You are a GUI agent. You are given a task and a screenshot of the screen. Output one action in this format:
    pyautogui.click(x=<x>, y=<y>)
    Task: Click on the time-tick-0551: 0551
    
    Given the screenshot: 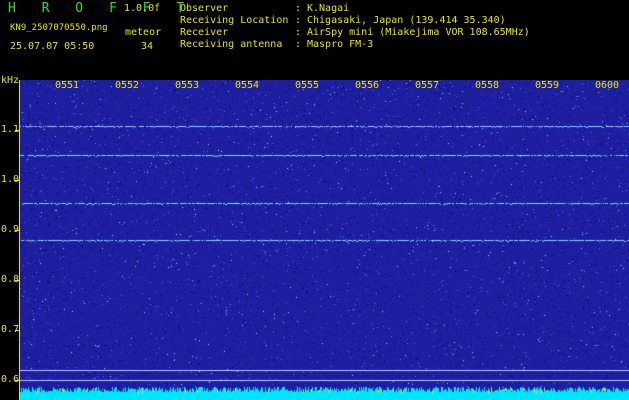 What is the action you would take?
    pyautogui.click(x=67, y=85)
    